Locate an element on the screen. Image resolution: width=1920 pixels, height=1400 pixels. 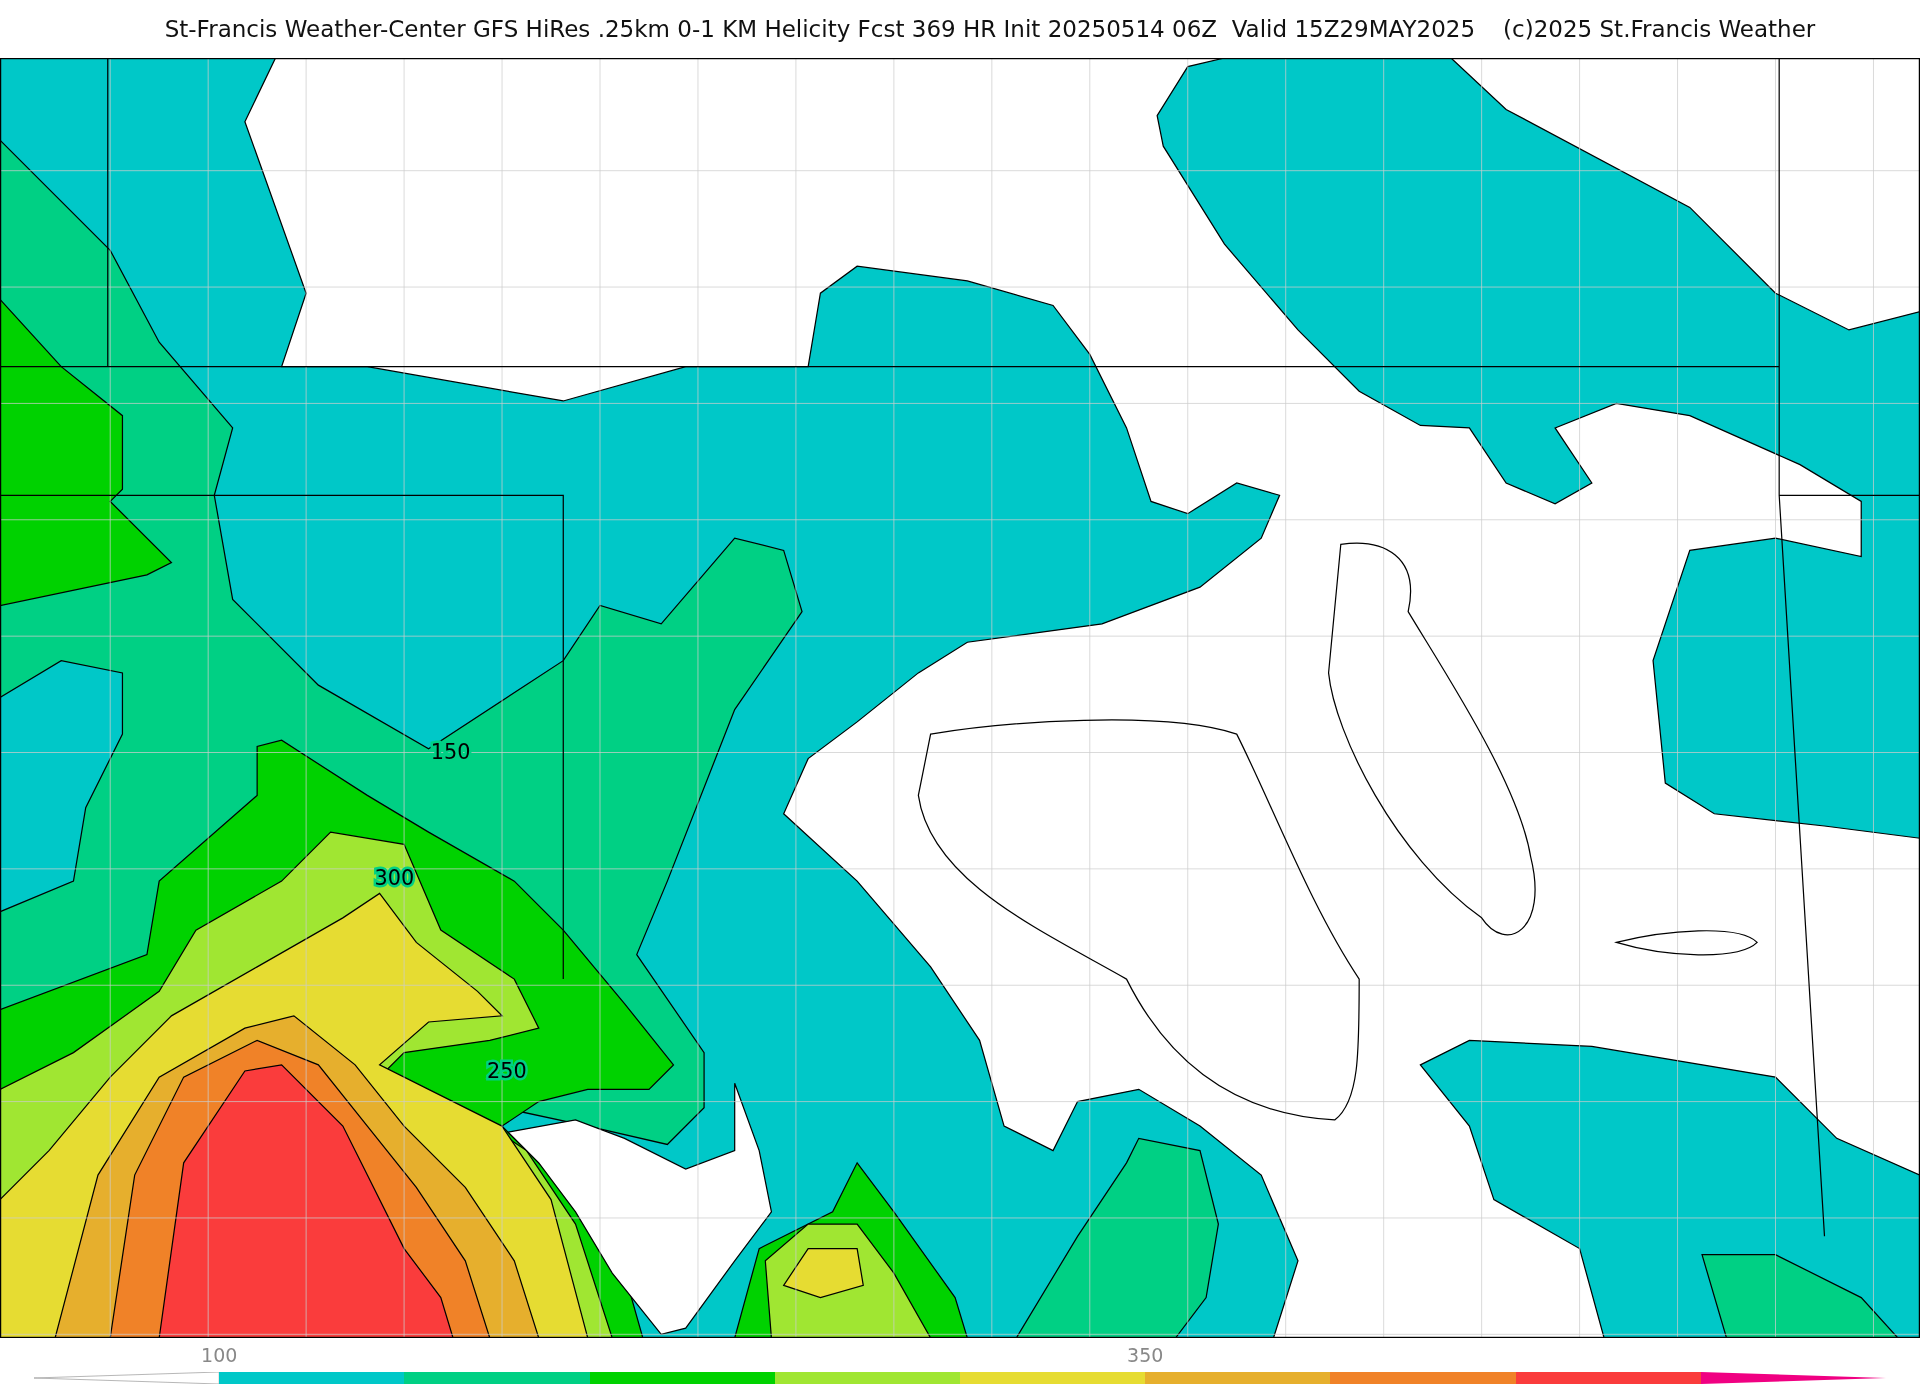
colorbar-tick-label: 350 is located at coordinates (1145, 1355).